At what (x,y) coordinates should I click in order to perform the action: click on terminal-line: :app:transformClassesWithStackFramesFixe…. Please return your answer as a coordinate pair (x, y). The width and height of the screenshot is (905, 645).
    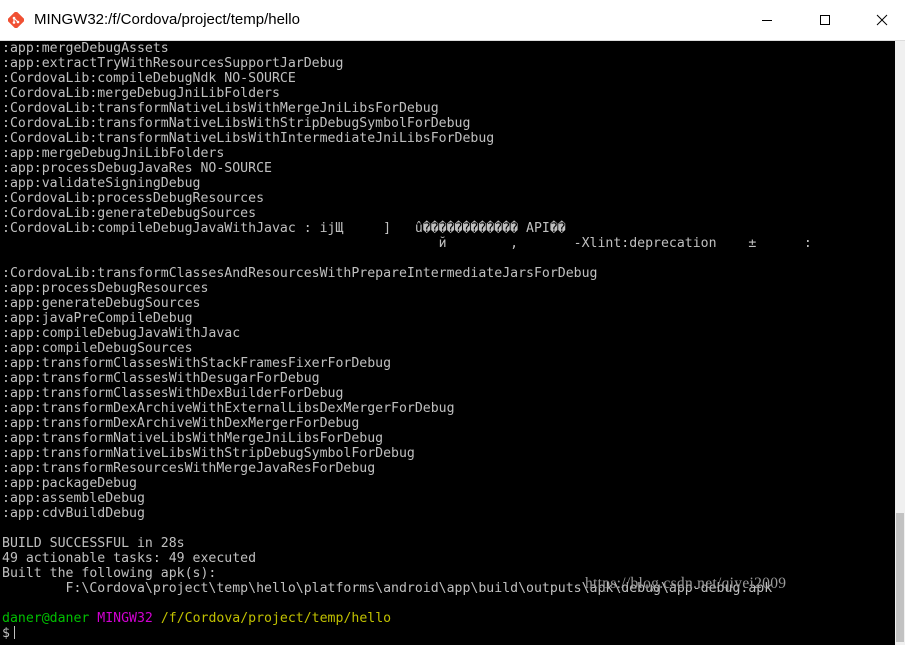
    Looking at the image, I should click on (197, 363).